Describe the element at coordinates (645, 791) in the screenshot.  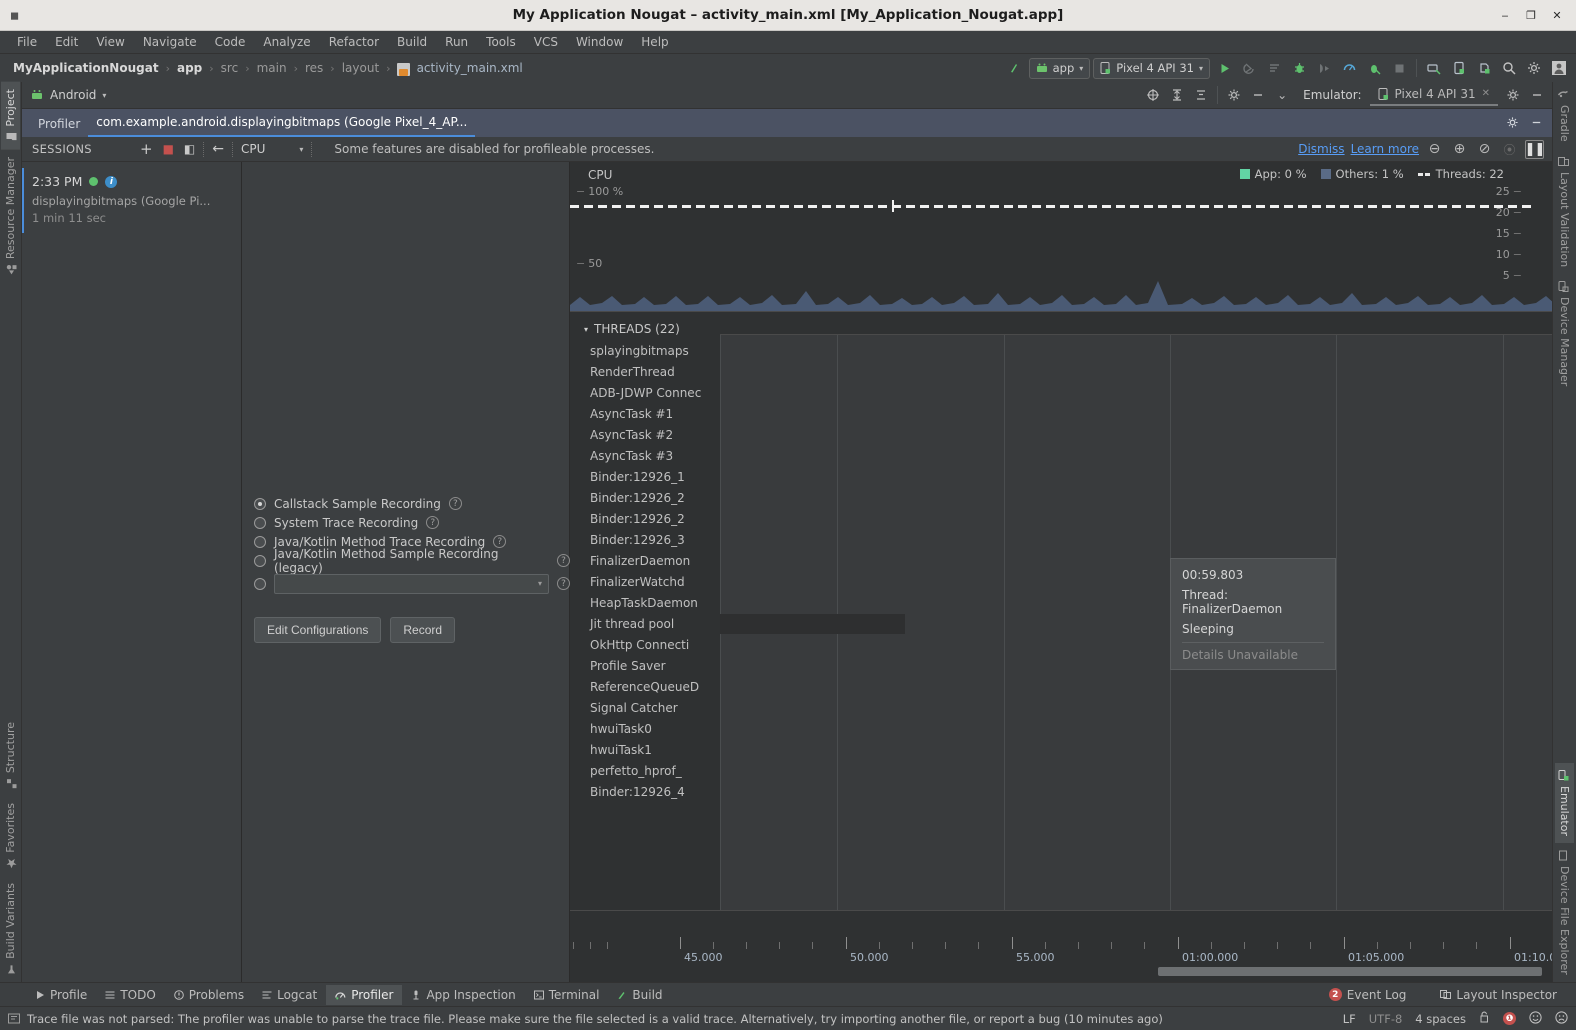
I see `thread-row: Binder:12926_4` at that location.